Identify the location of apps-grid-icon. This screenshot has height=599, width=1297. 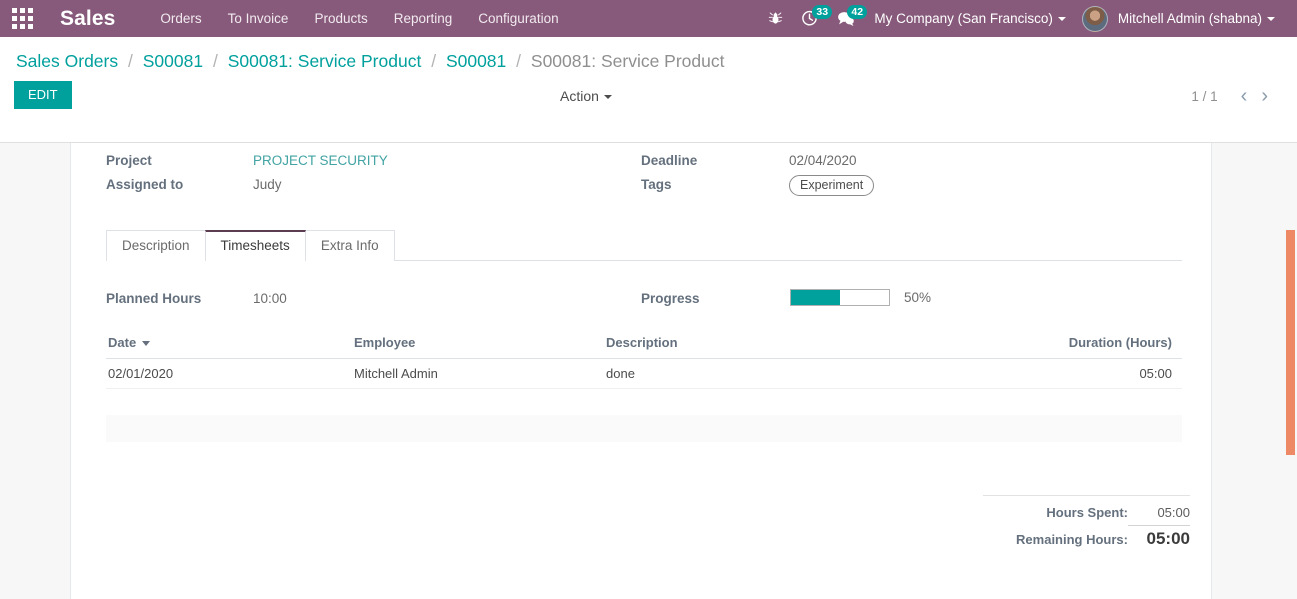
(22, 18).